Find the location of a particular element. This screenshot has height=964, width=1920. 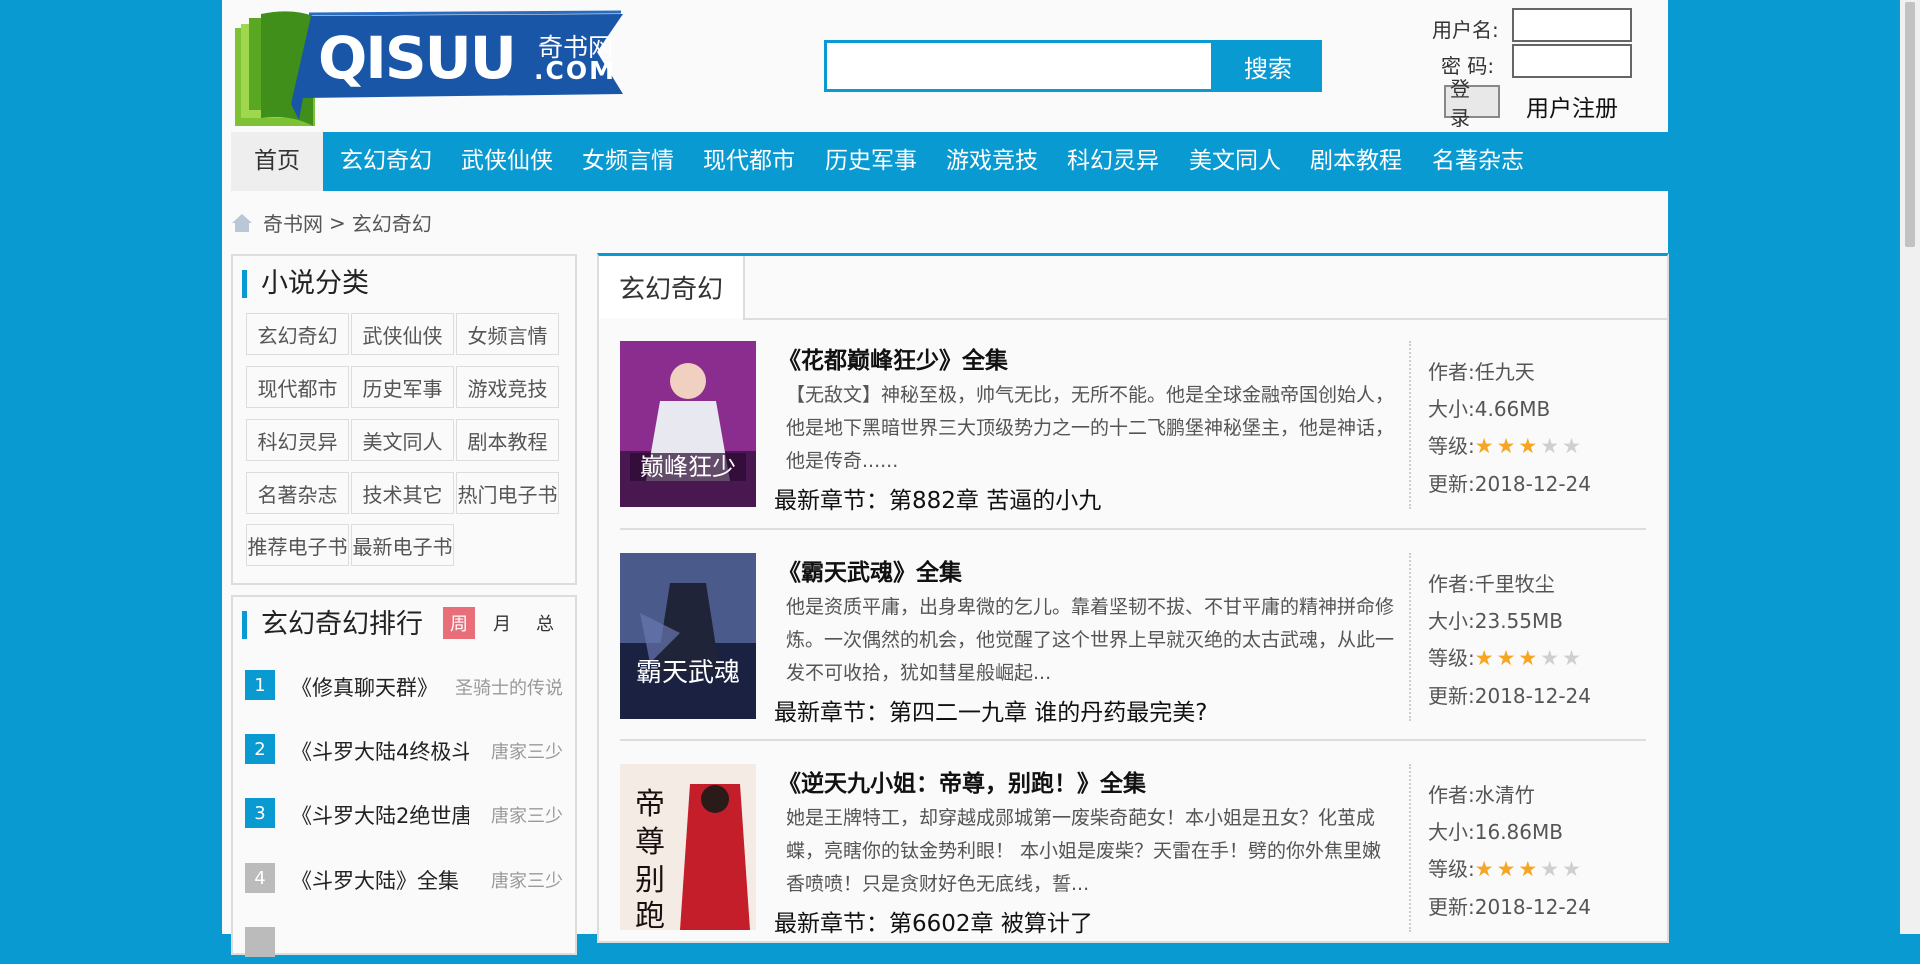

separator is located at coordinates (1410, 848).